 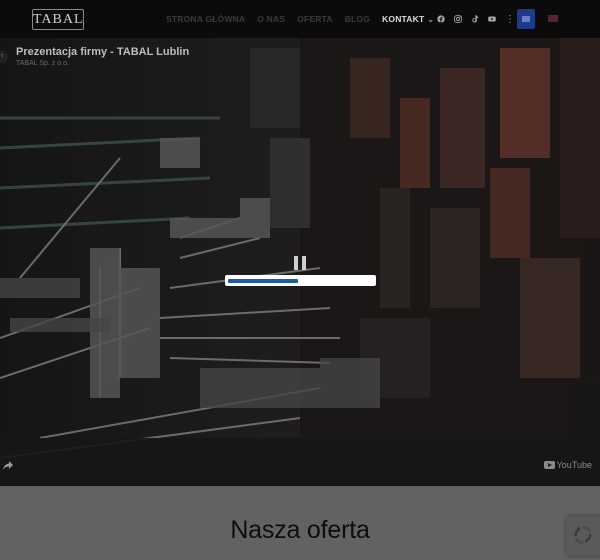 I want to click on youtube-logo-icon, so click(x=549, y=465).